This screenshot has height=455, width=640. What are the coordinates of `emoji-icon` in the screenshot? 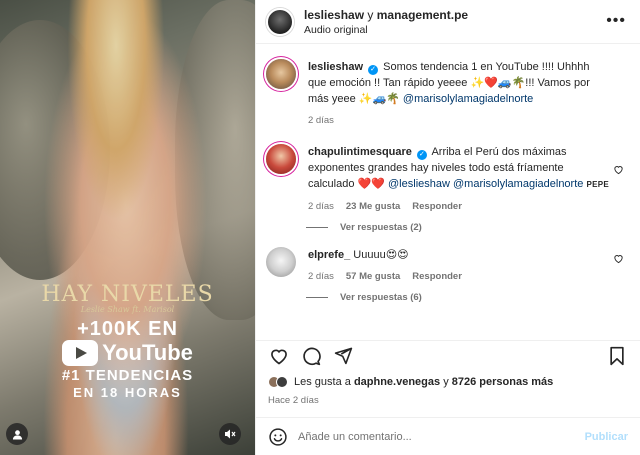 It's located at (278, 437).